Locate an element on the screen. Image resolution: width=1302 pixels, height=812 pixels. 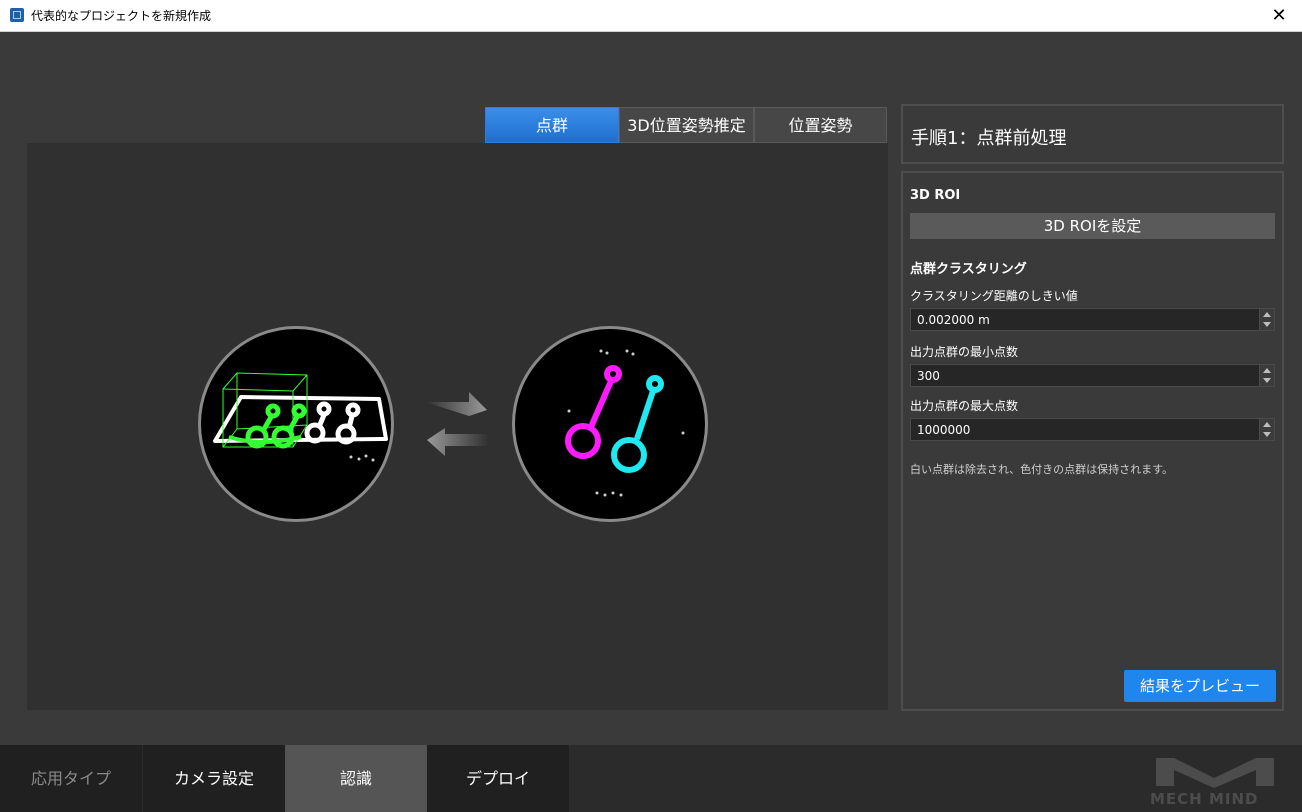
close-button: ✕ is located at coordinates (1279, 15).